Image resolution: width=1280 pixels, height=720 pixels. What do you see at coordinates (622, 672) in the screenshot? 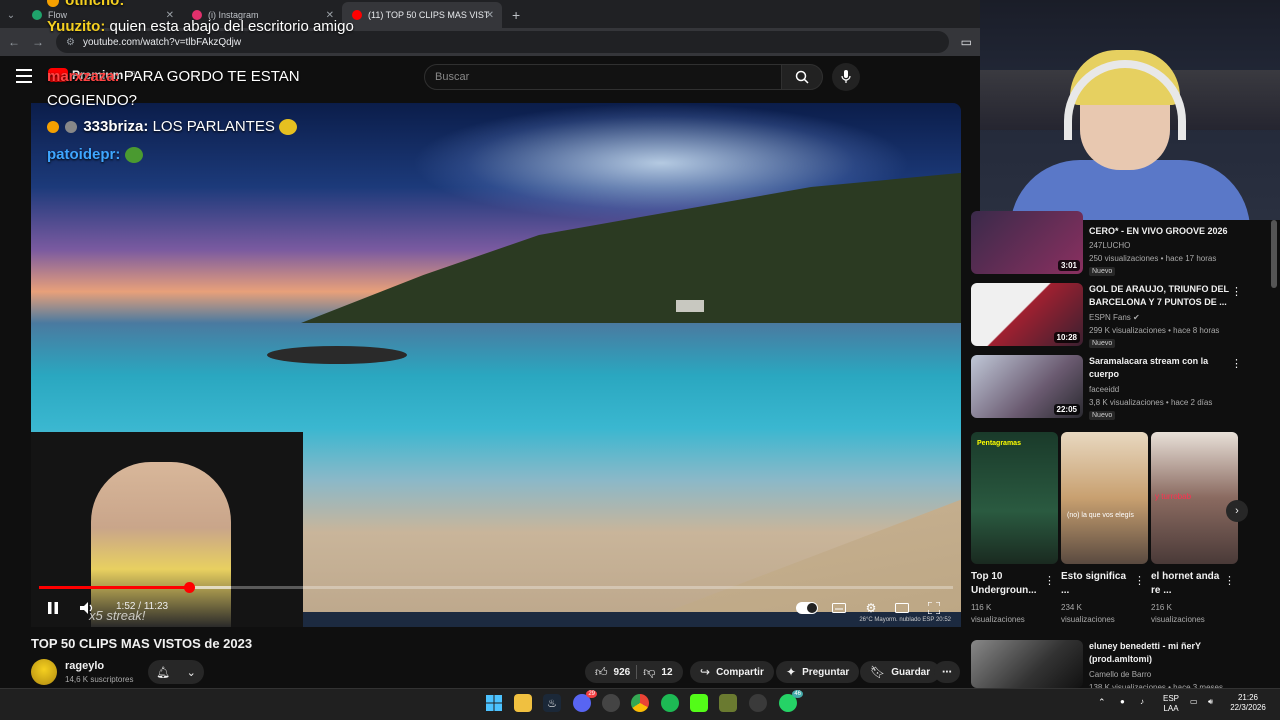
I see `like-count: 926` at bounding box center [622, 672].